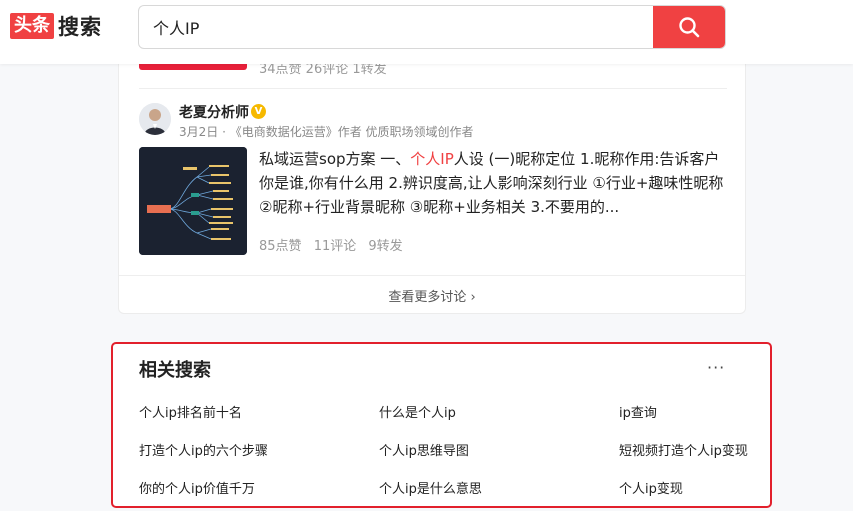 This screenshot has height=511, width=853. I want to click on search-button, so click(689, 27).